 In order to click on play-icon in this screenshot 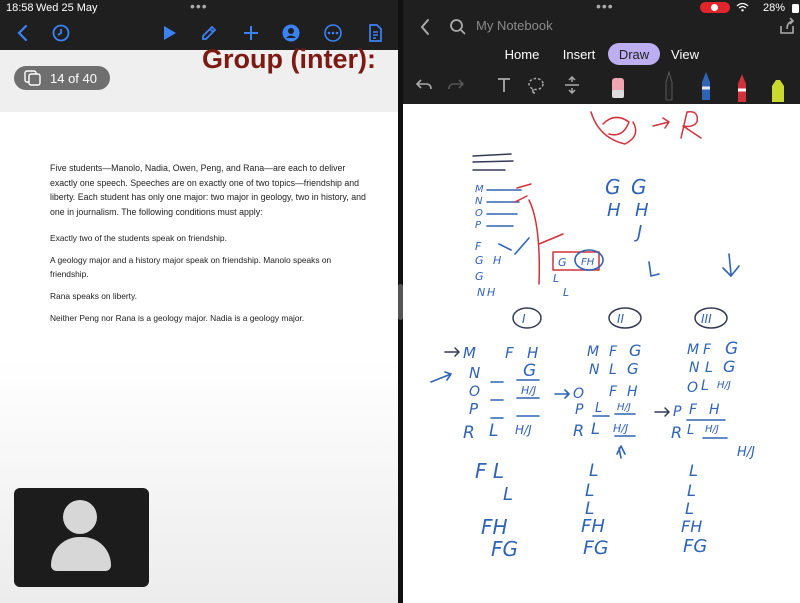, I will do `click(169, 33)`.